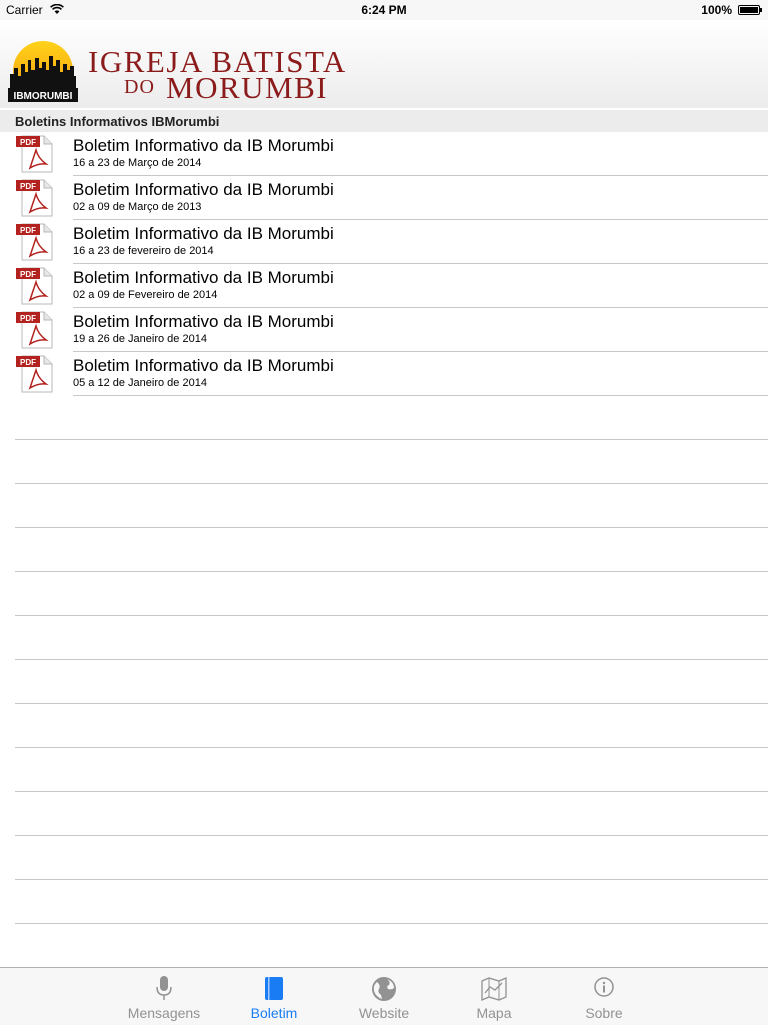 The width and height of the screenshot is (768, 1025). Describe the element at coordinates (274, 1013) in the screenshot. I see `tab-label: Boletim` at that location.